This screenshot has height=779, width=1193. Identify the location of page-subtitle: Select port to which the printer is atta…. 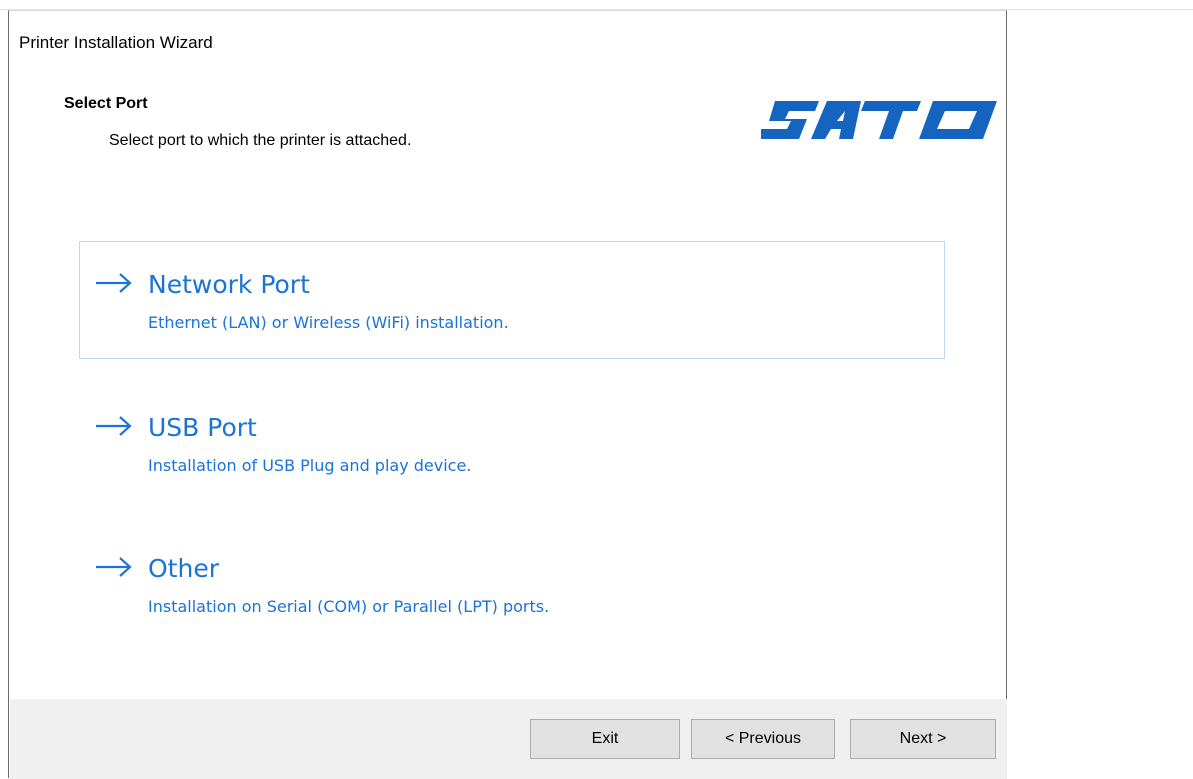
(260, 140).